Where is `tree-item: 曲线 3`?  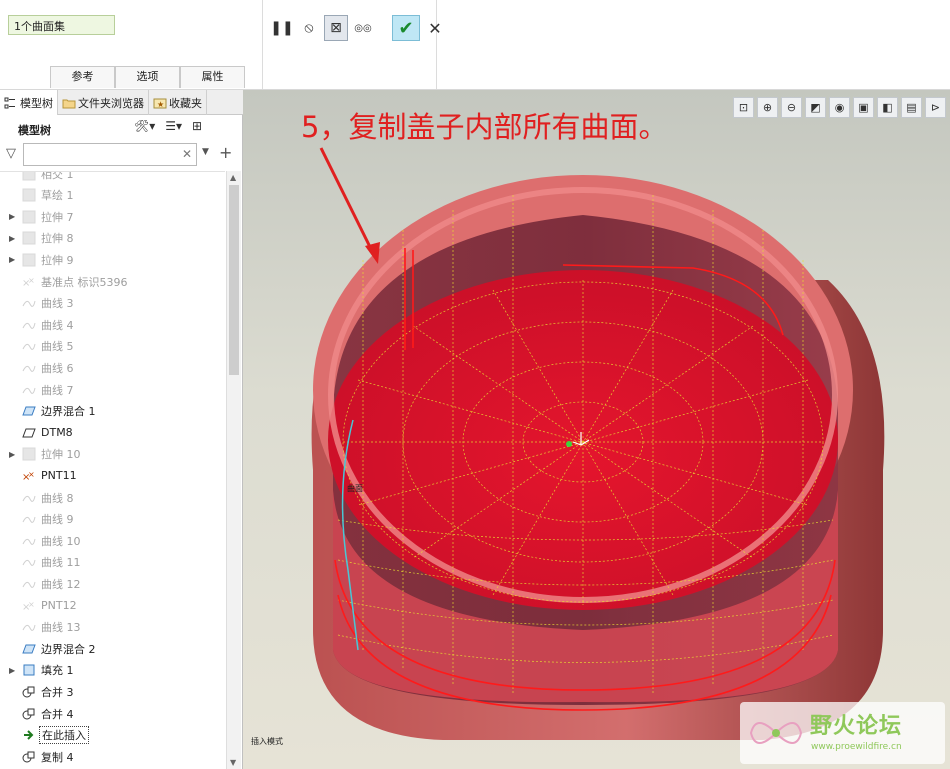 tree-item: 曲线 3 is located at coordinates (112, 303).